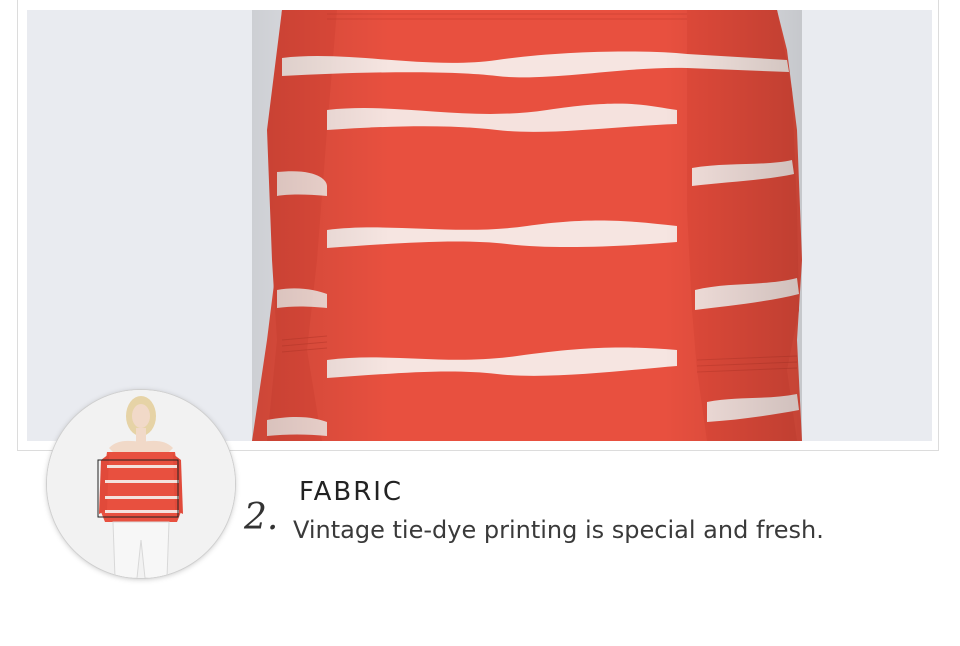 This screenshot has width=960, height=646. What do you see at coordinates (261, 517) in the screenshot?
I see `section-number: 2.` at bounding box center [261, 517].